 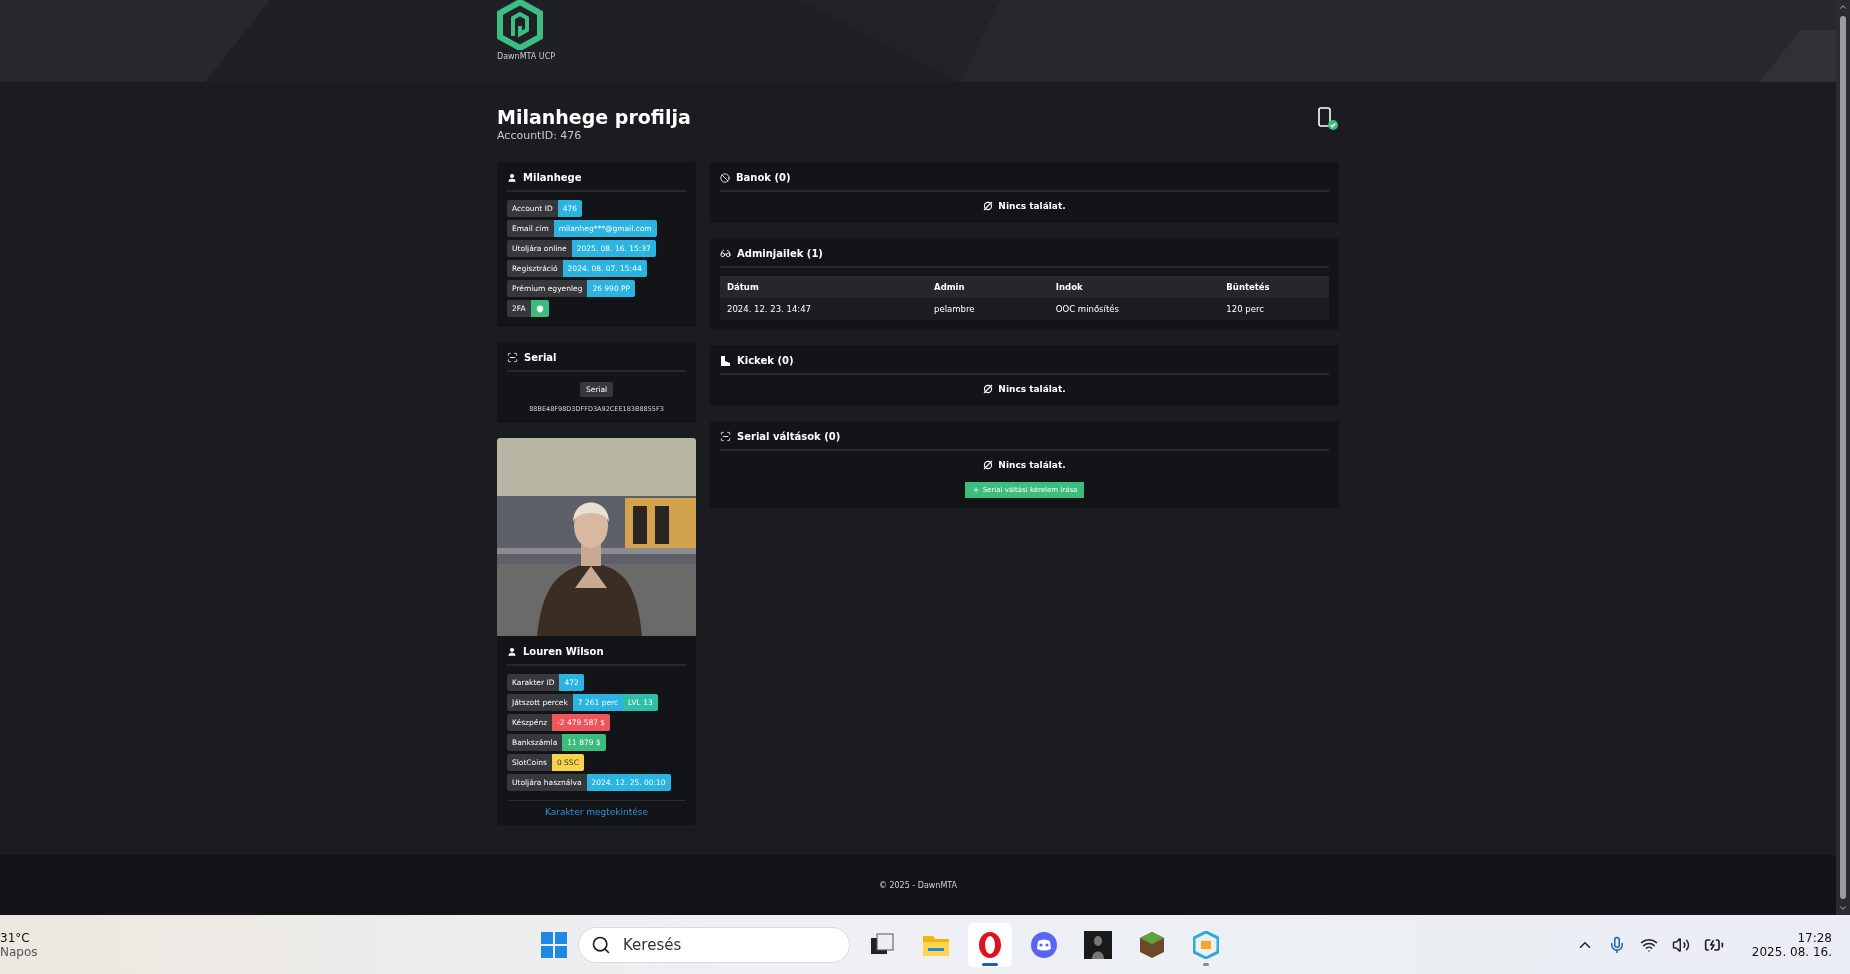 I want to click on clock-time: 17:28, so click(x=1814, y=937).